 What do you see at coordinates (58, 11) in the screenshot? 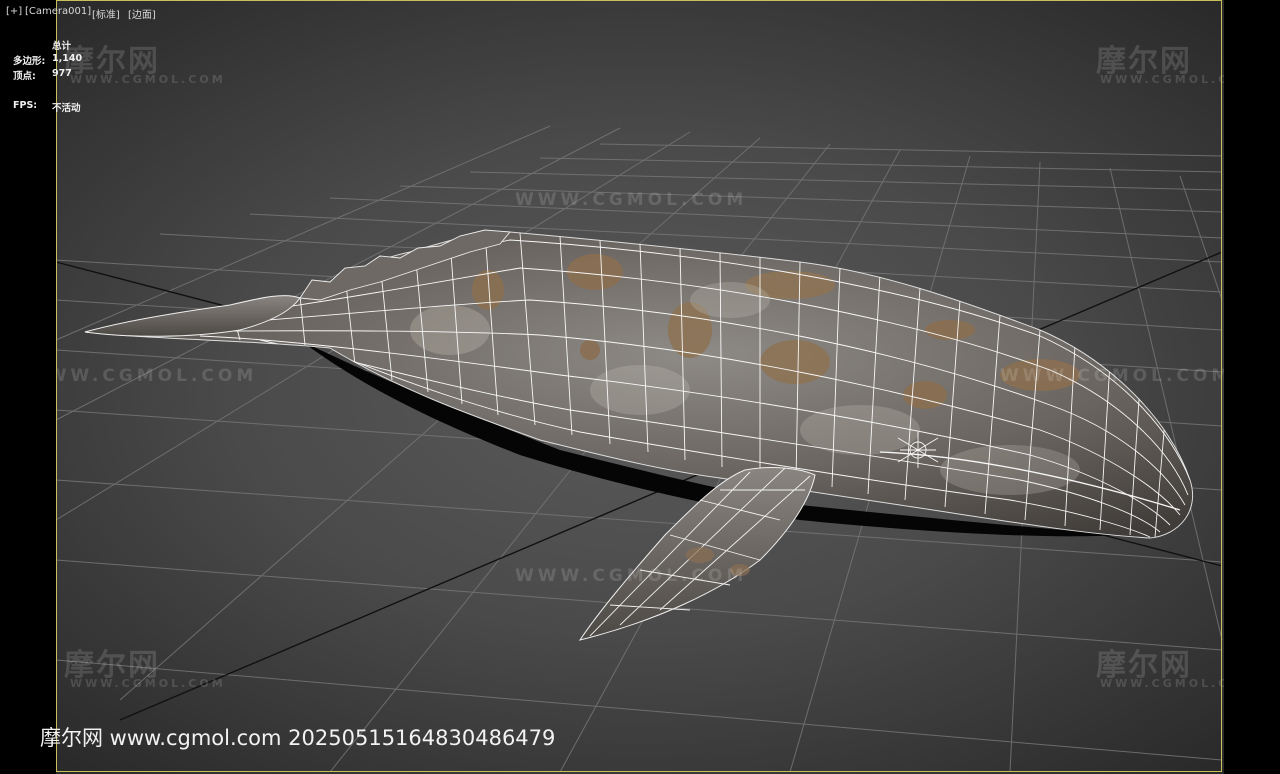
I see `viewport-menu-camera: [Camera001]` at bounding box center [58, 11].